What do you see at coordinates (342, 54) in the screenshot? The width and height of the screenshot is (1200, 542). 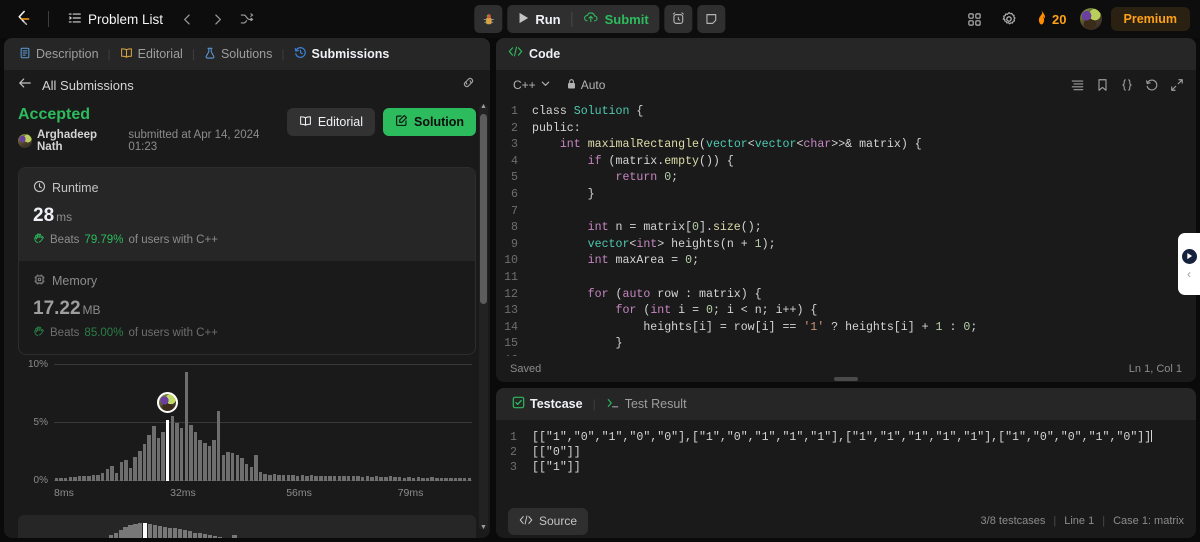 I see `tab-submissions: Submissions` at bounding box center [342, 54].